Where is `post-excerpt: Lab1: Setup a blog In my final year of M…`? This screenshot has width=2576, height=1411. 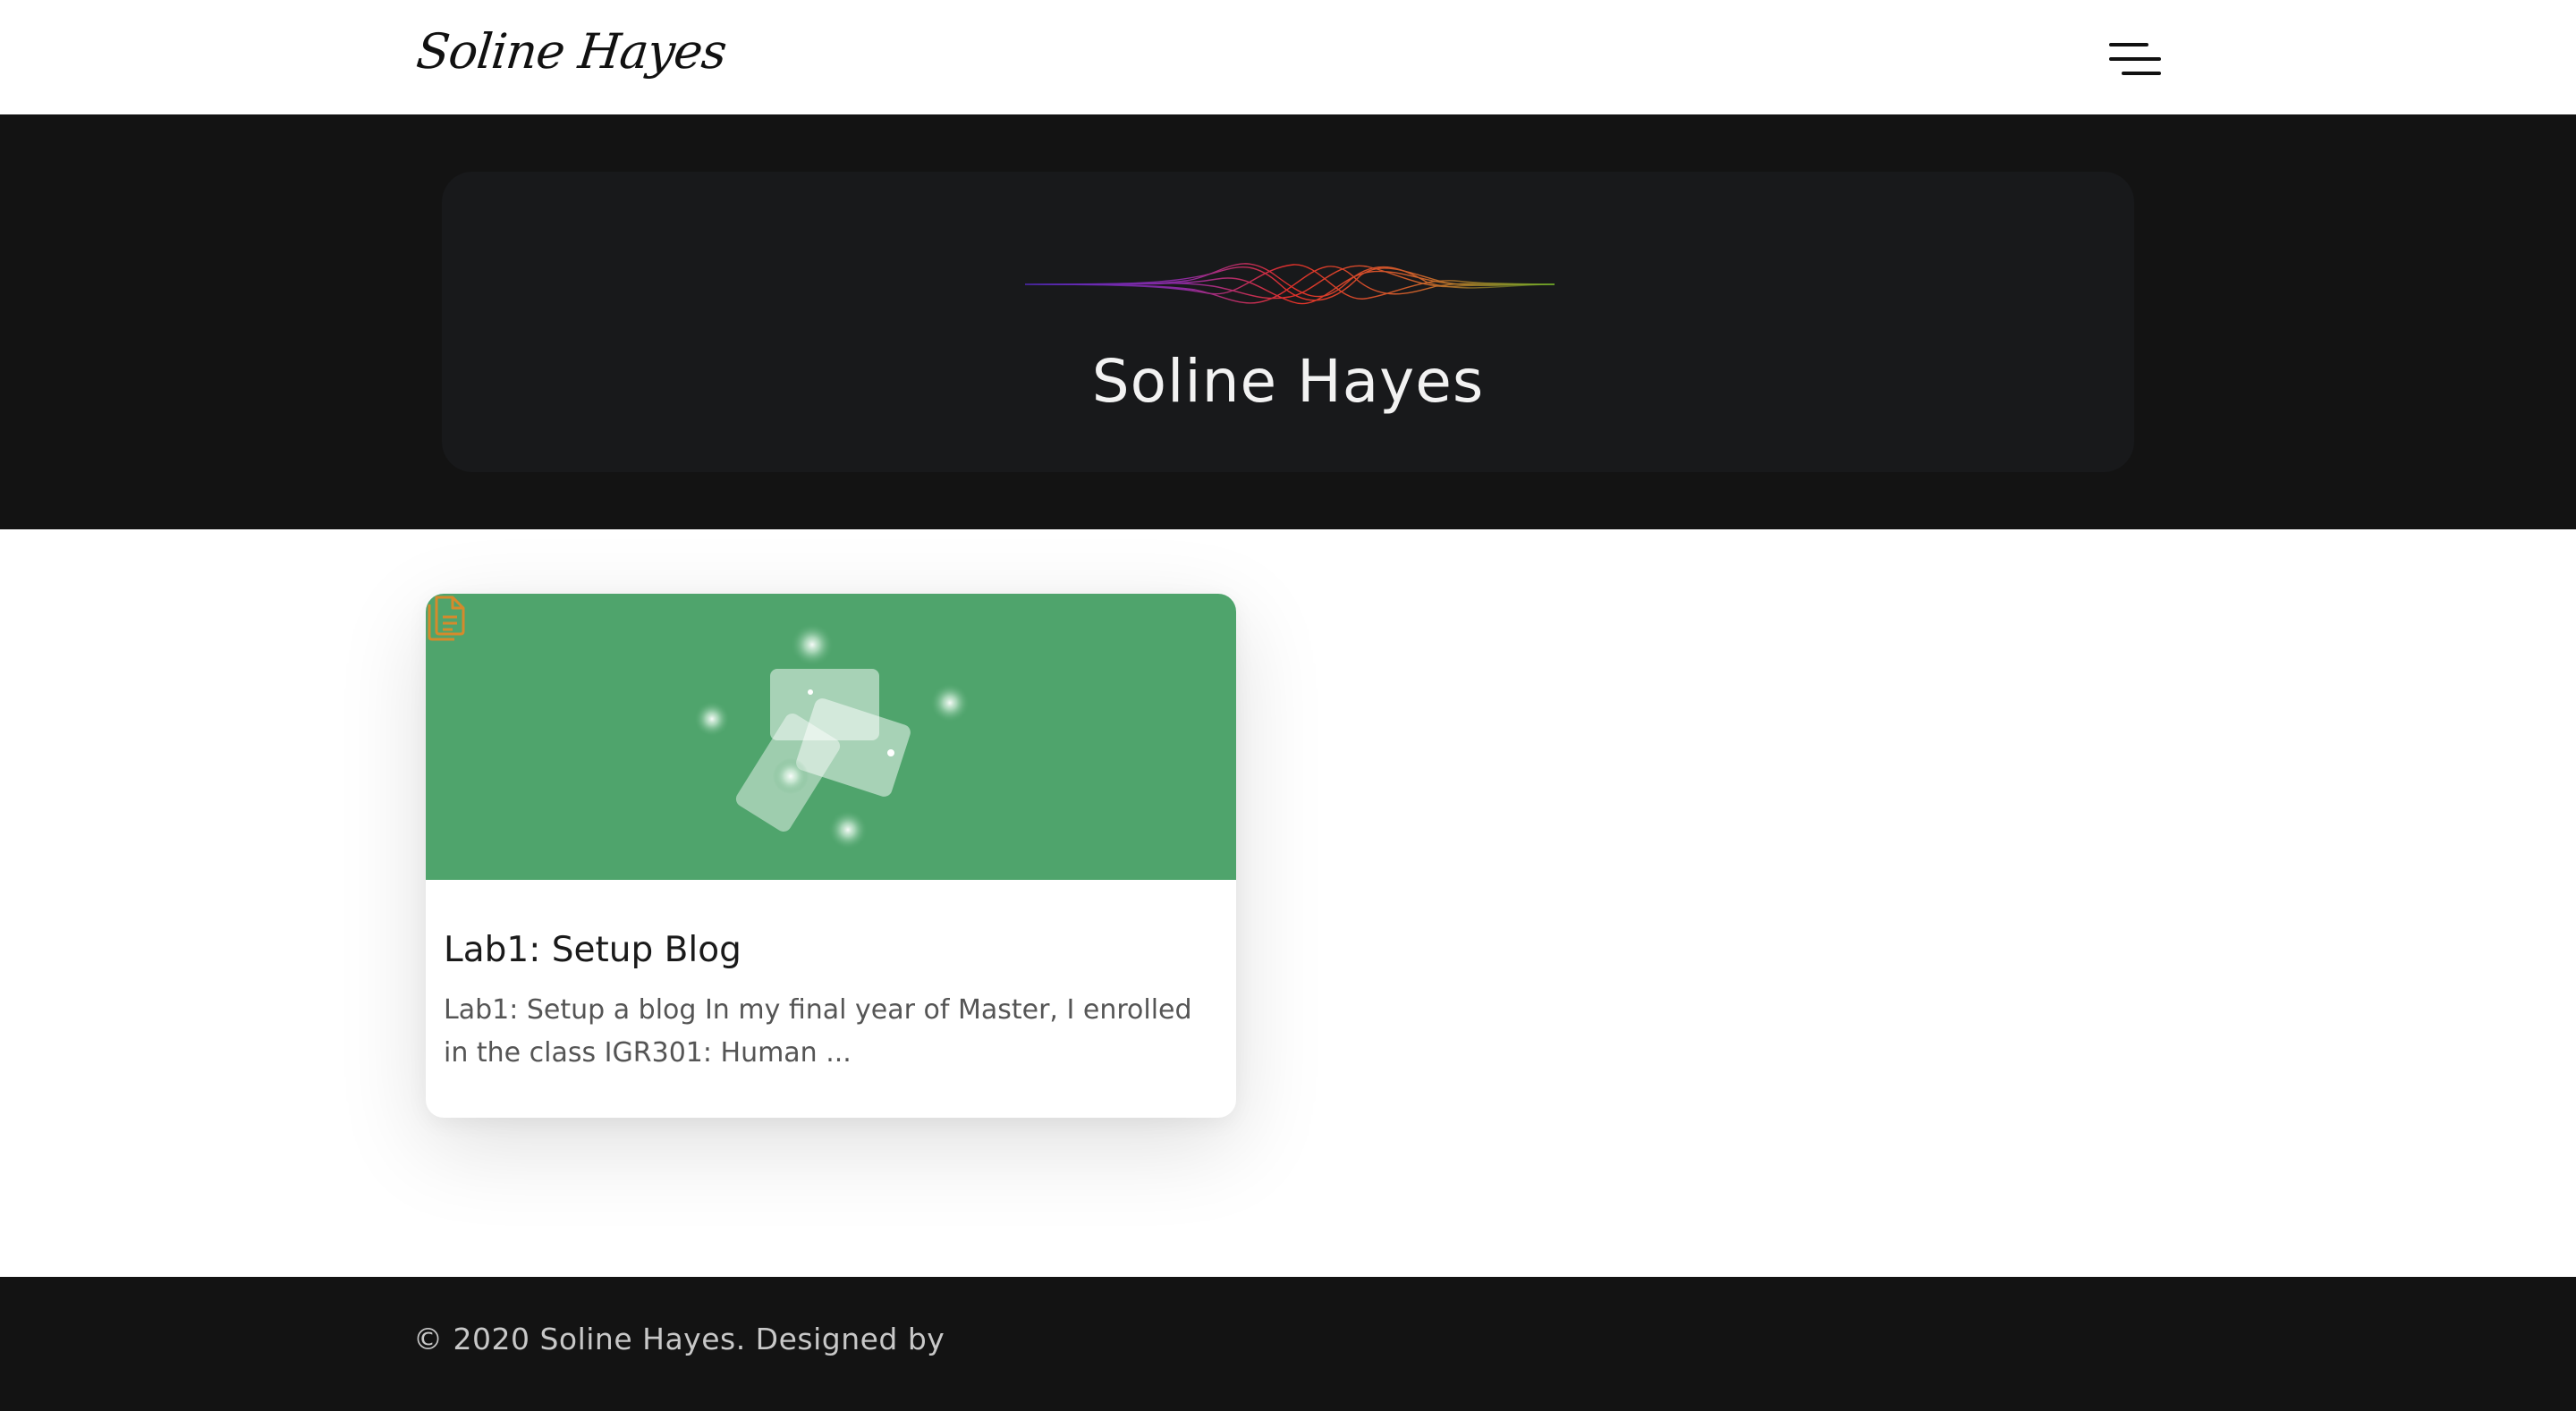
post-excerpt: Lab1: Setup a blog In my final year of M… is located at coordinates (818, 1032).